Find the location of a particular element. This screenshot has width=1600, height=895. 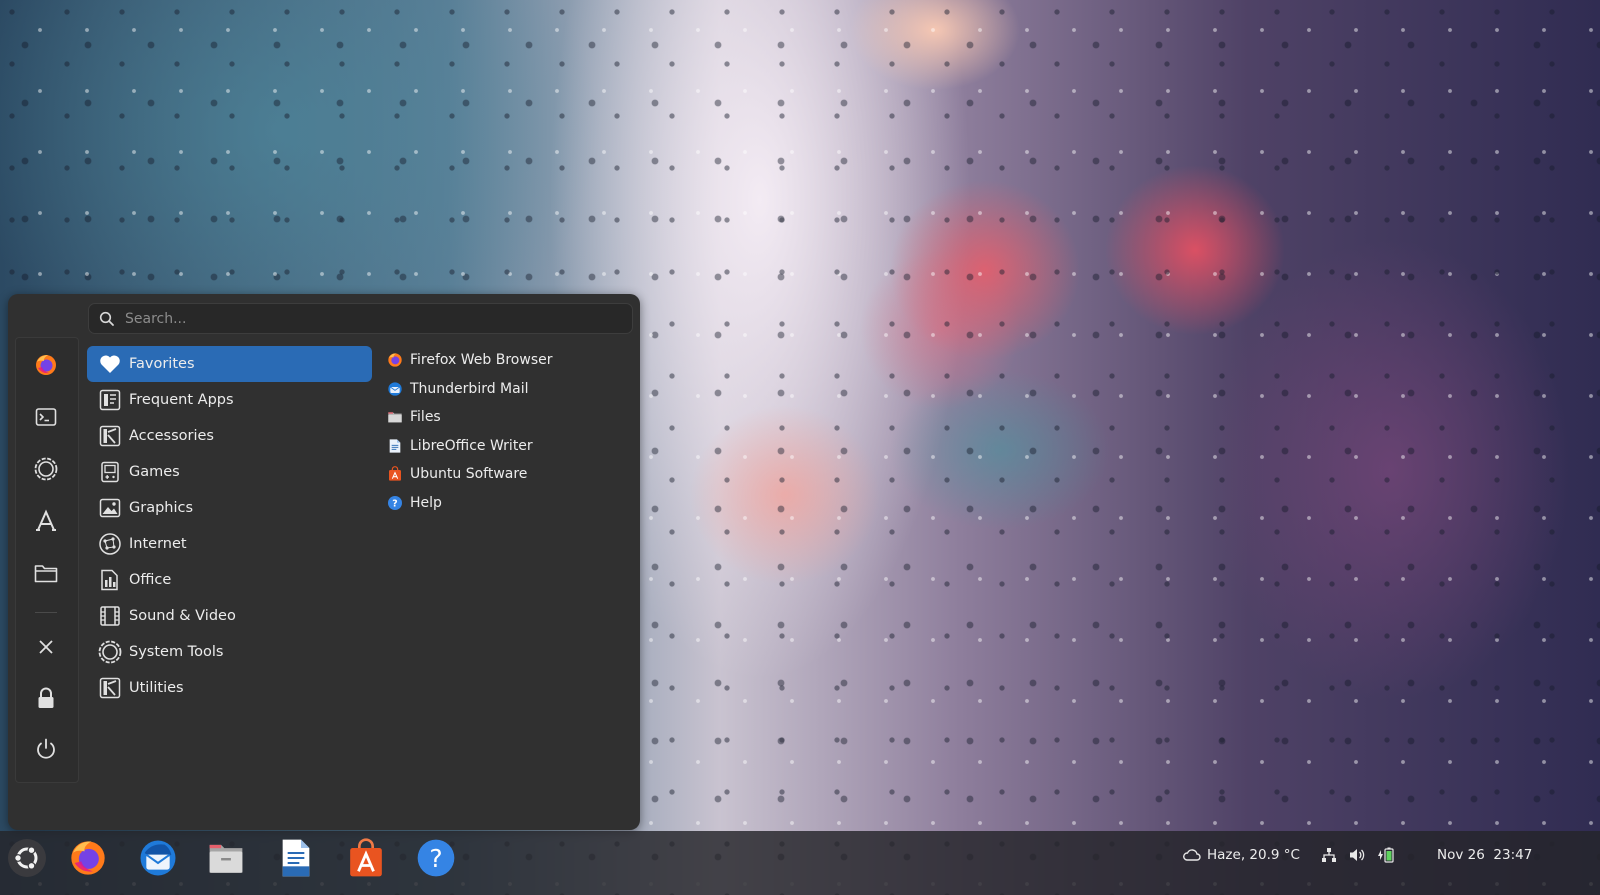

close-icon is located at coordinates (46, 649).